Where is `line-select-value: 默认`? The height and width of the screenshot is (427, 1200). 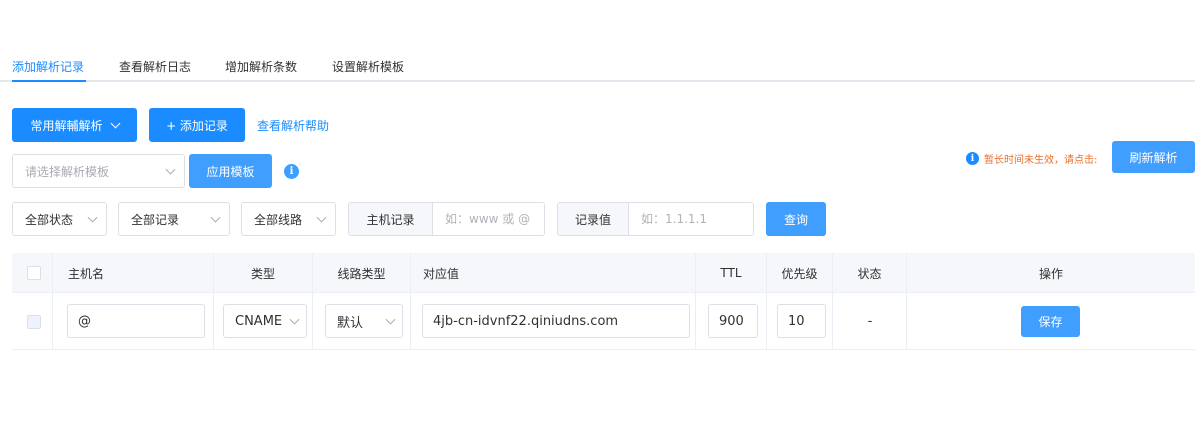 line-select-value: 默认 is located at coordinates (350, 323).